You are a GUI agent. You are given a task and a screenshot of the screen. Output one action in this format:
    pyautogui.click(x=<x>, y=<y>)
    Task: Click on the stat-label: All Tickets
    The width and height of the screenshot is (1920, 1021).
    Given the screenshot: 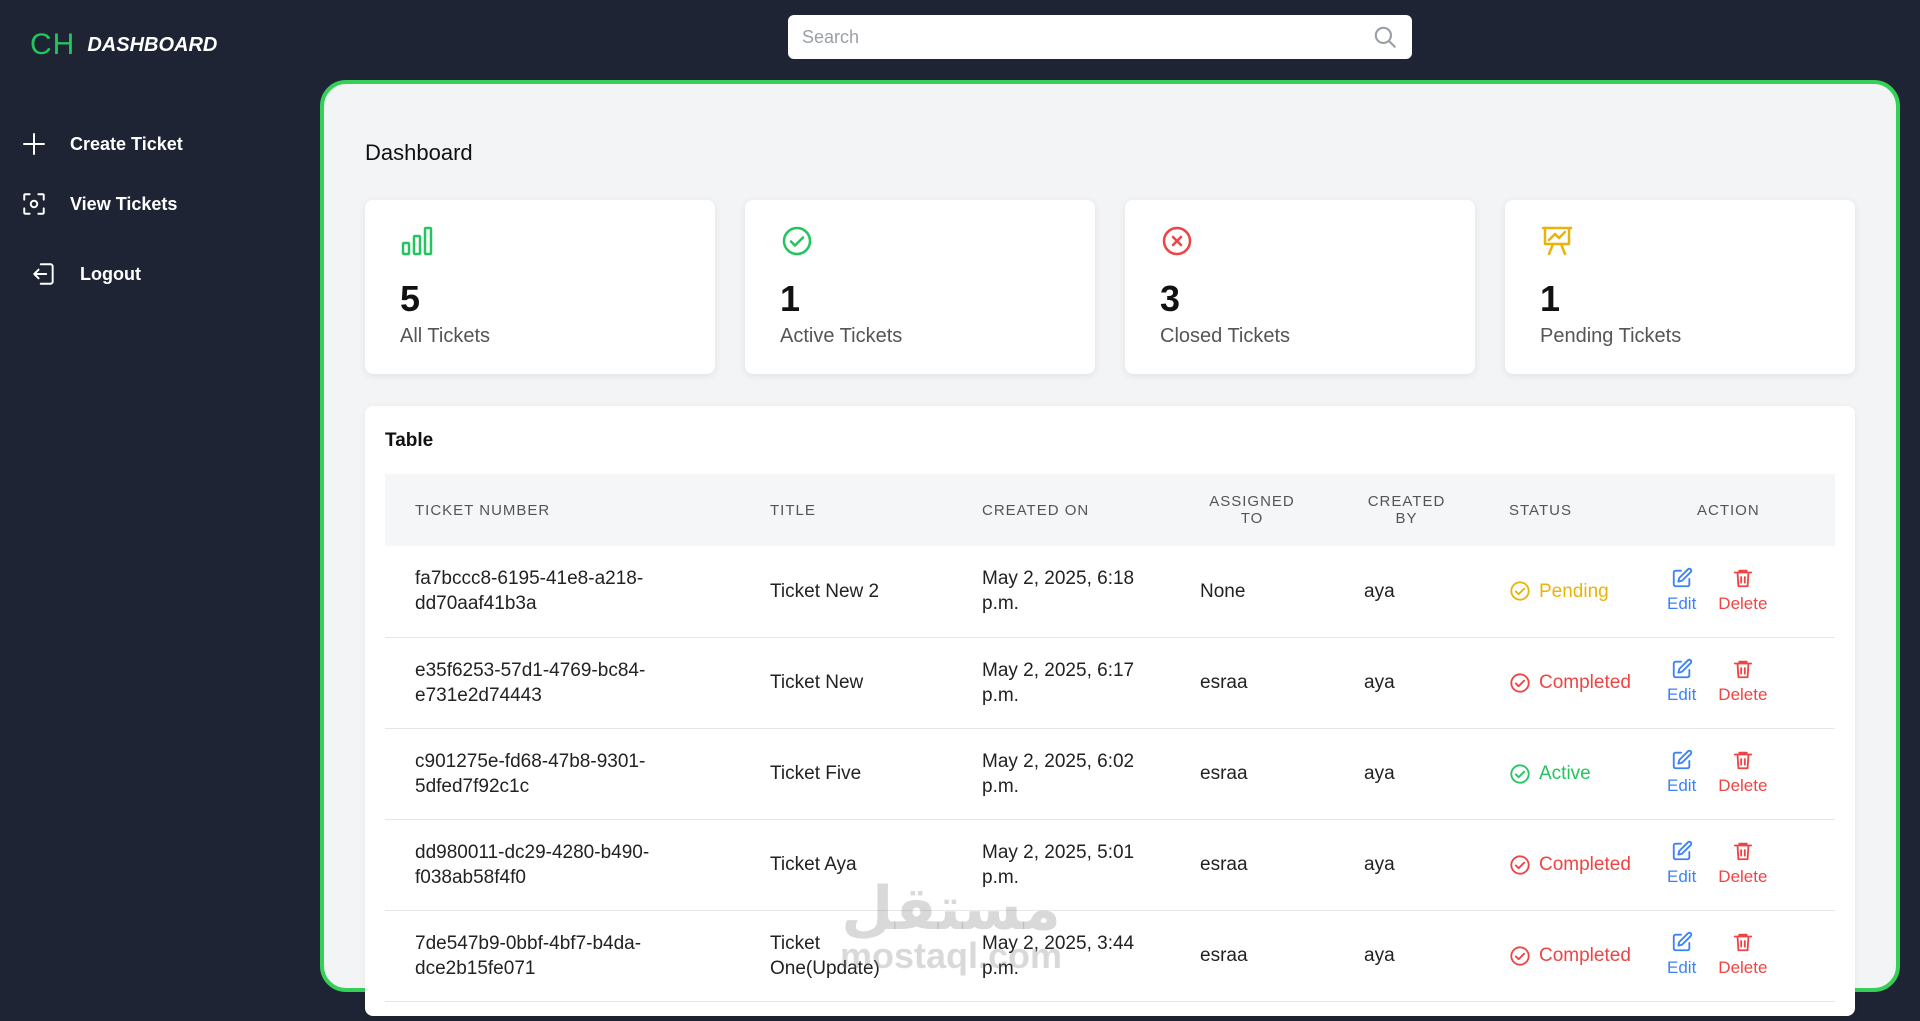 What is the action you would take?
    pyautogui.click(x=445, y=336)
    